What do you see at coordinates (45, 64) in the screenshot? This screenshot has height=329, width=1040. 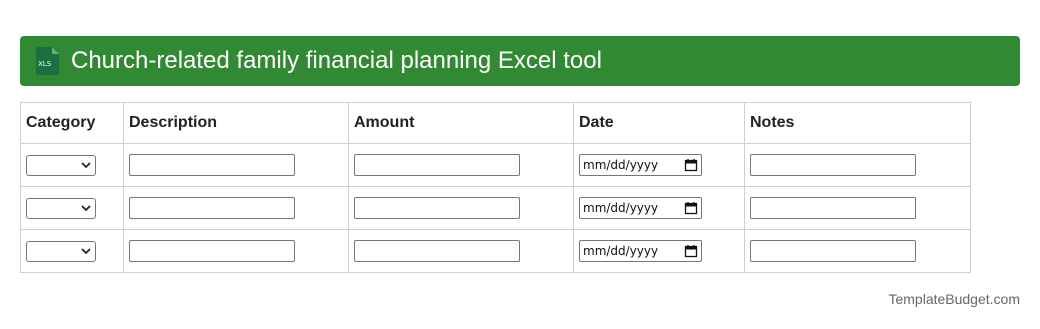 I see `svg-text: XLS` at bounding box center [45, 64].